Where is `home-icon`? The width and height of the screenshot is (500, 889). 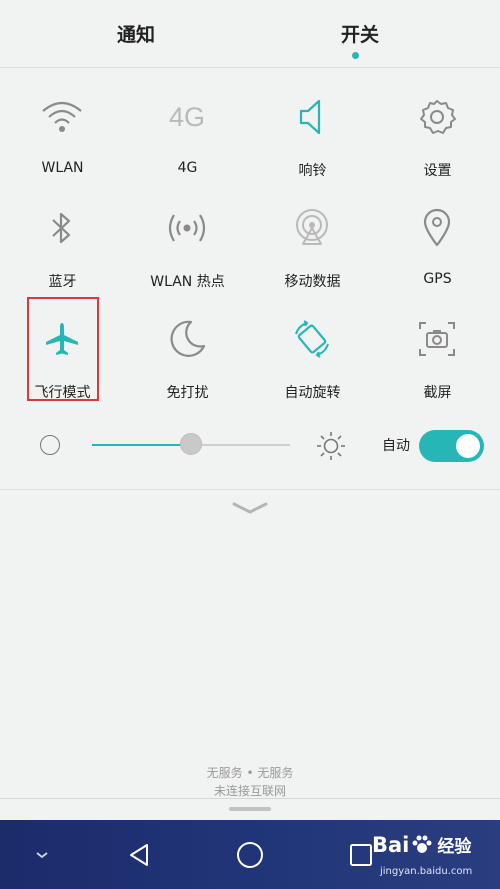 home-icon is located at coordinates (250, 854).